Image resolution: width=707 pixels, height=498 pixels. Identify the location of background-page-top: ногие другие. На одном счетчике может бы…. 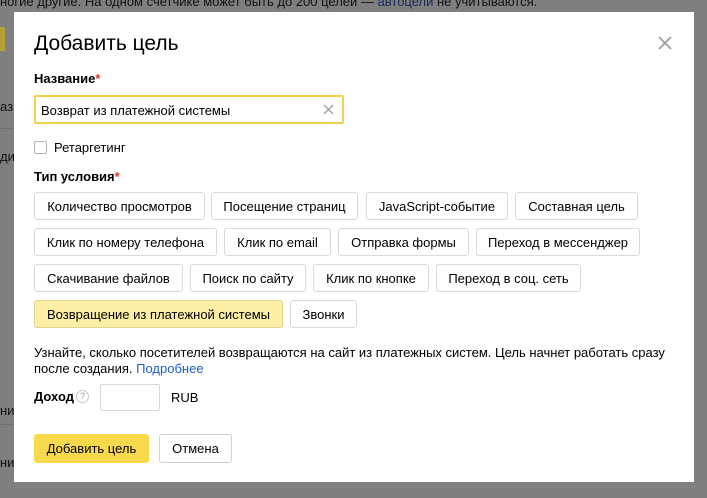
(353, 6).